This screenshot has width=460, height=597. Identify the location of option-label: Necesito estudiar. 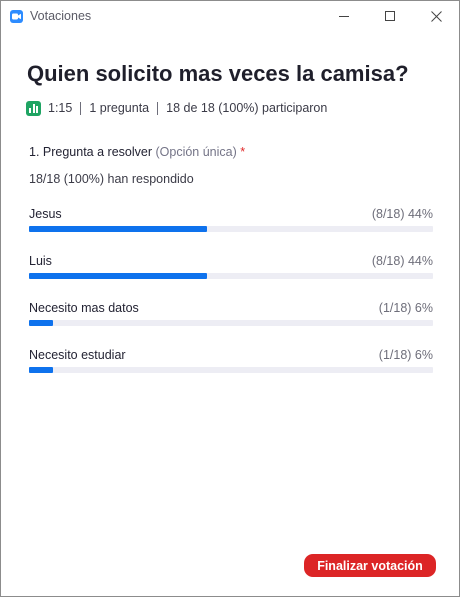
(77, 355).